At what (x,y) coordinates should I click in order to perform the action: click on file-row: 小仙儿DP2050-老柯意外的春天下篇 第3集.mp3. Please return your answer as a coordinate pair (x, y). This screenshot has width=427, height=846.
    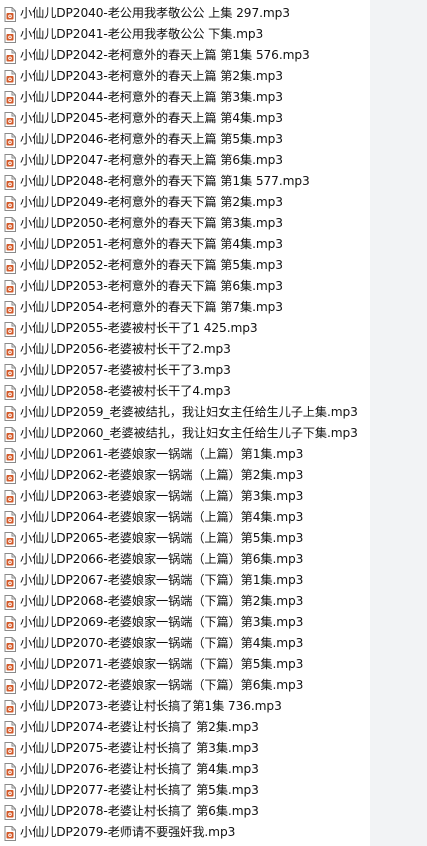
    Looking at the image, I should click on (185, 223).